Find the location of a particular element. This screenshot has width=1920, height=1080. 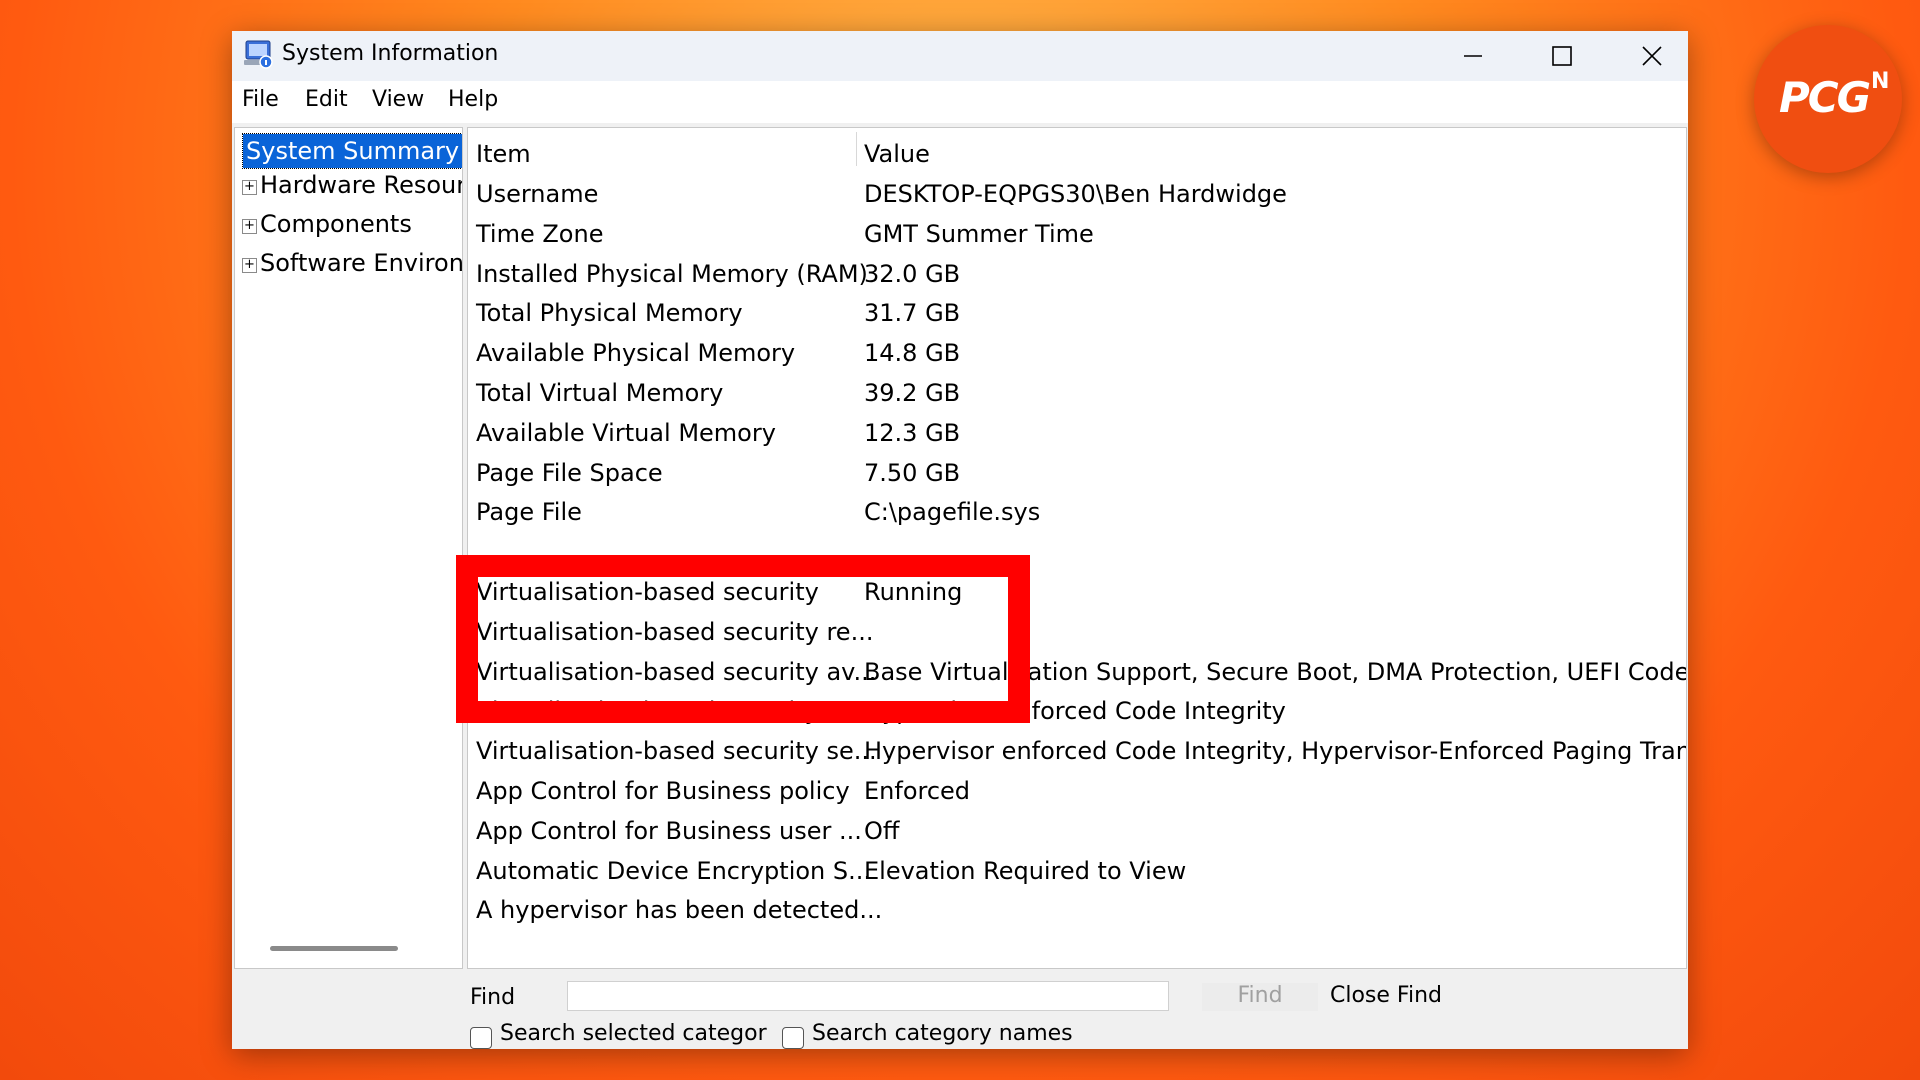

tree-item-components: Components is located at coordinates (336, 224).